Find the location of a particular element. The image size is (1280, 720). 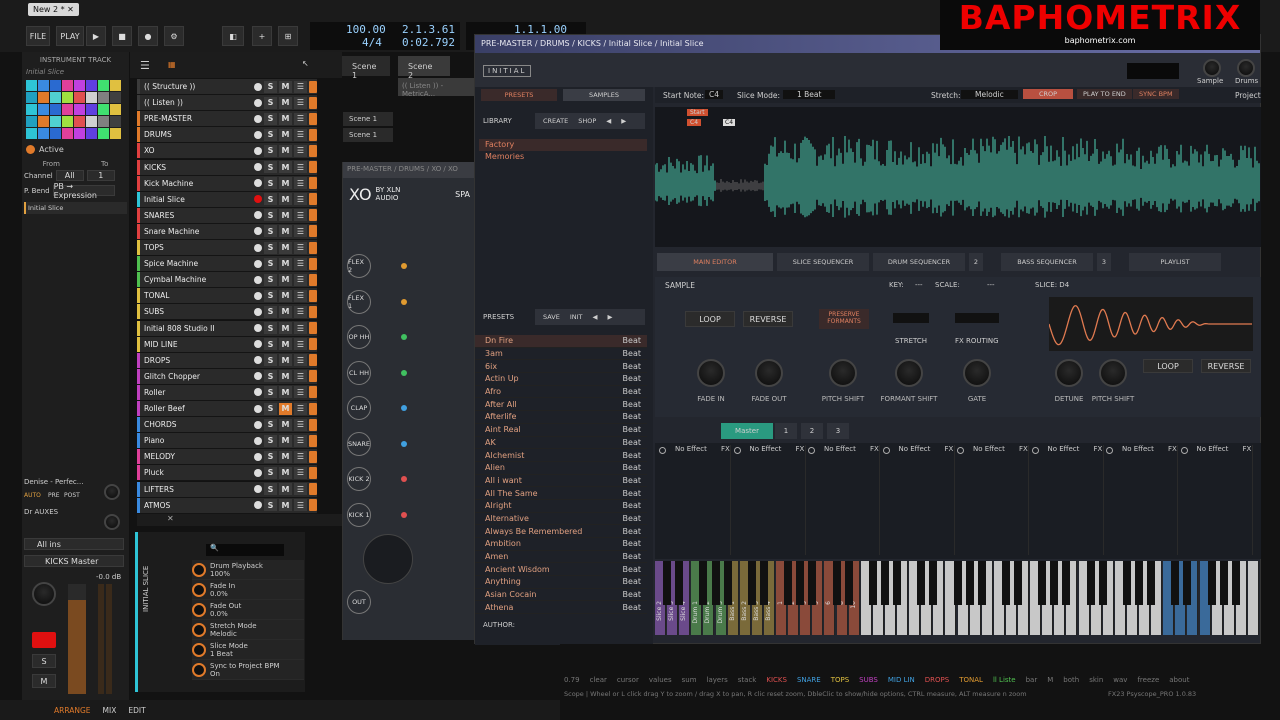

init-button: INIT is located at coordinates (576, 317).